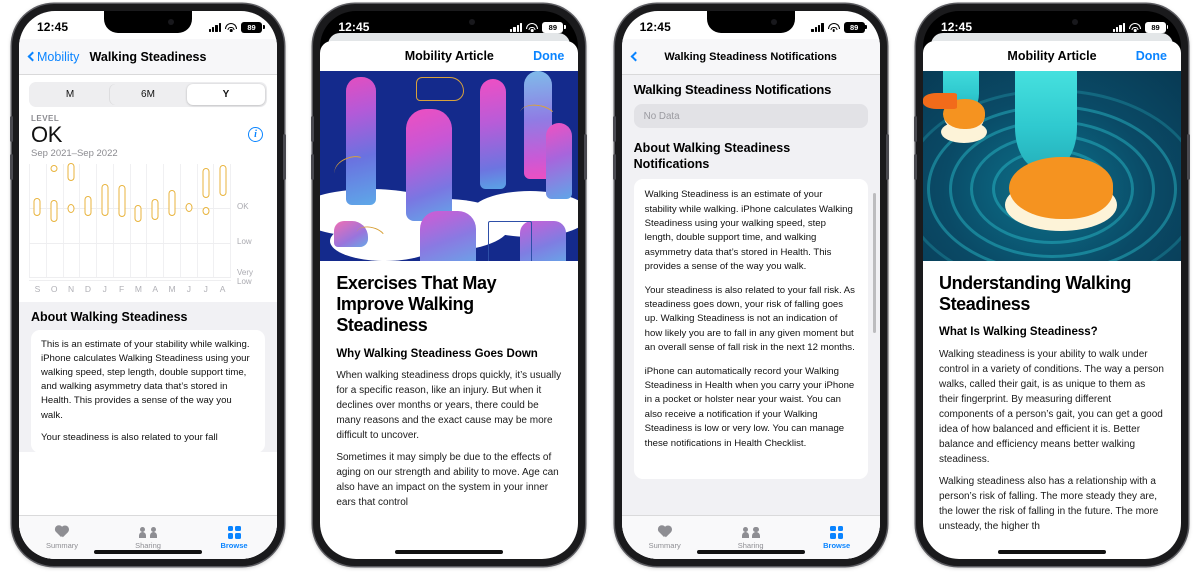  Describe the element at coordinates (222, 289) in the screenshot. I see `x-label: A` at that location.